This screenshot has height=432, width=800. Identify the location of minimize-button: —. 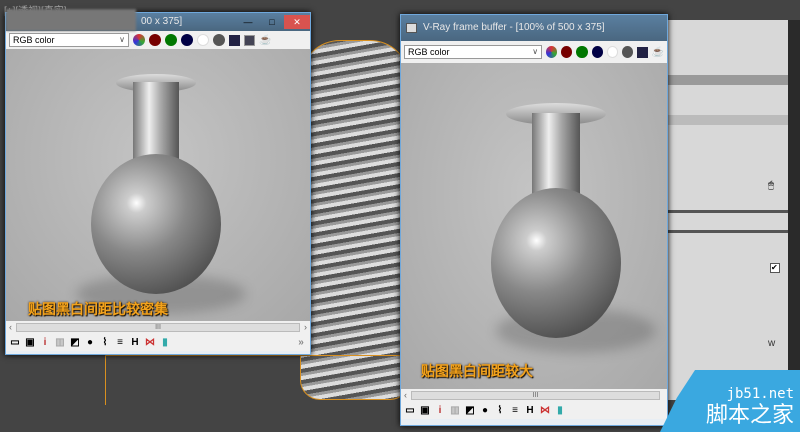
(248, 22).